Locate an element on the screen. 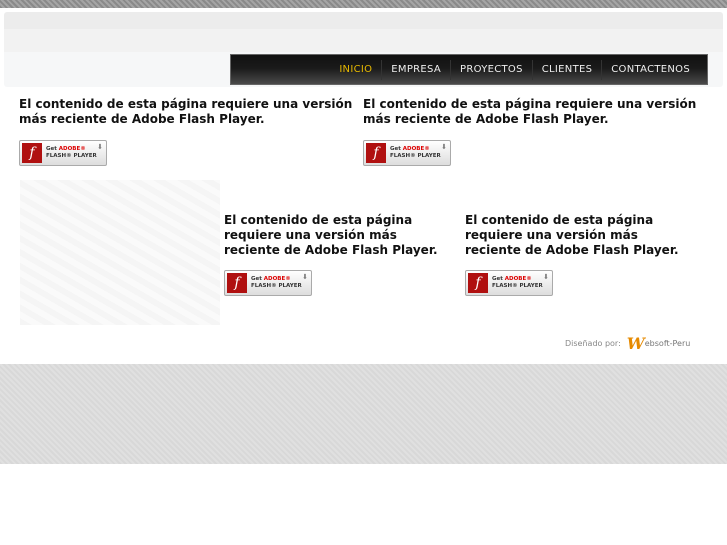 The height and width of the screenshot is (545, 727). top-stripe is located at coordinates (363, 4).